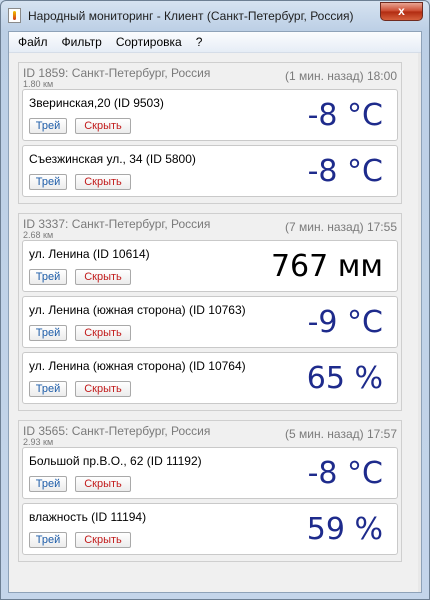 Image resolution: width=430 pixels, height=600 pixels. What do you see at coordinates (137, 310) in the screenshot?
I see `sensor-label: ул. Ленина (южная сторона) (ID 10763)` at bounding box center [137, 310].